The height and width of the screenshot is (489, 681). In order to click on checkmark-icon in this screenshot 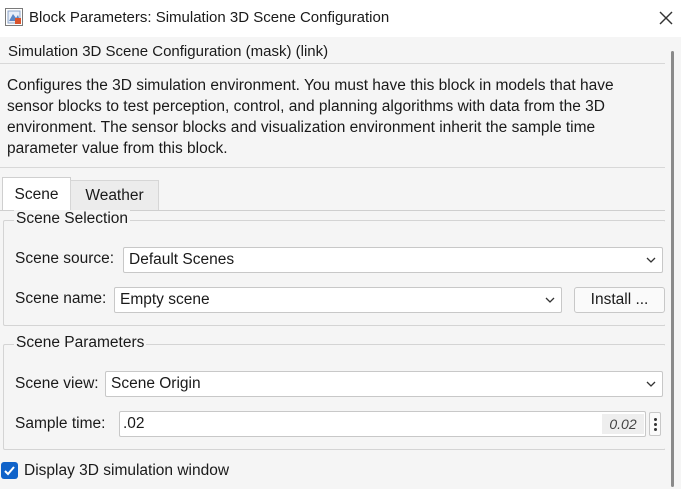, I will do `click(9, 471)`.